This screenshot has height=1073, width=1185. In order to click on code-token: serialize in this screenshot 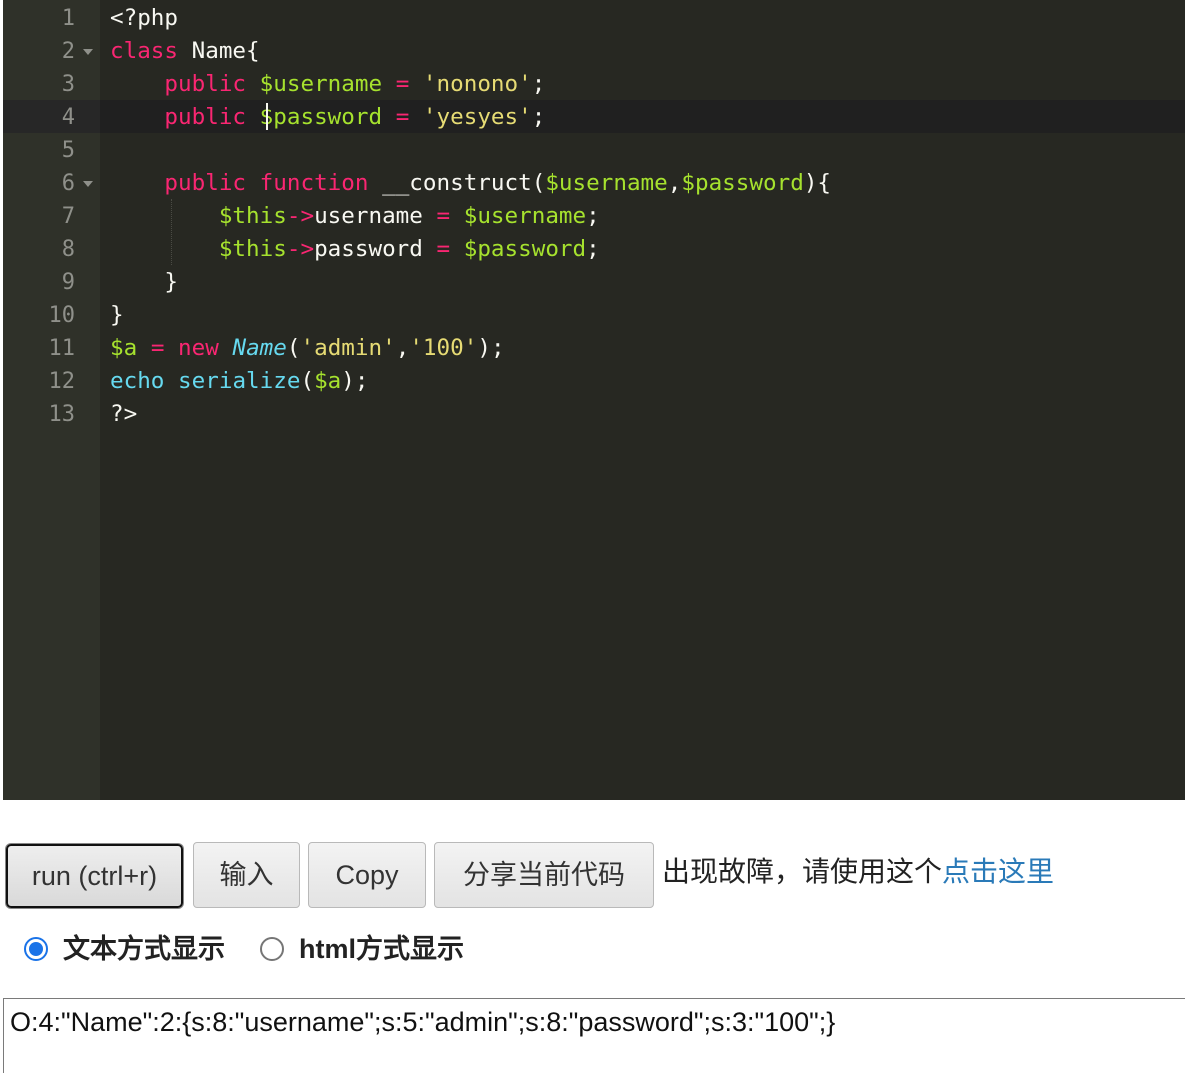, I will do `click(239, 381)`.